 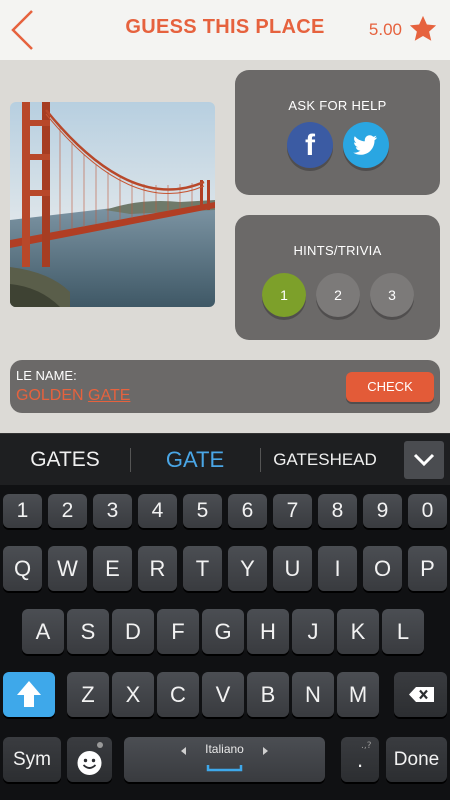 What do you see at coordinates (382, 511) in the screenshot?
I see `key-9: 9` at bounding box center [382, 511].